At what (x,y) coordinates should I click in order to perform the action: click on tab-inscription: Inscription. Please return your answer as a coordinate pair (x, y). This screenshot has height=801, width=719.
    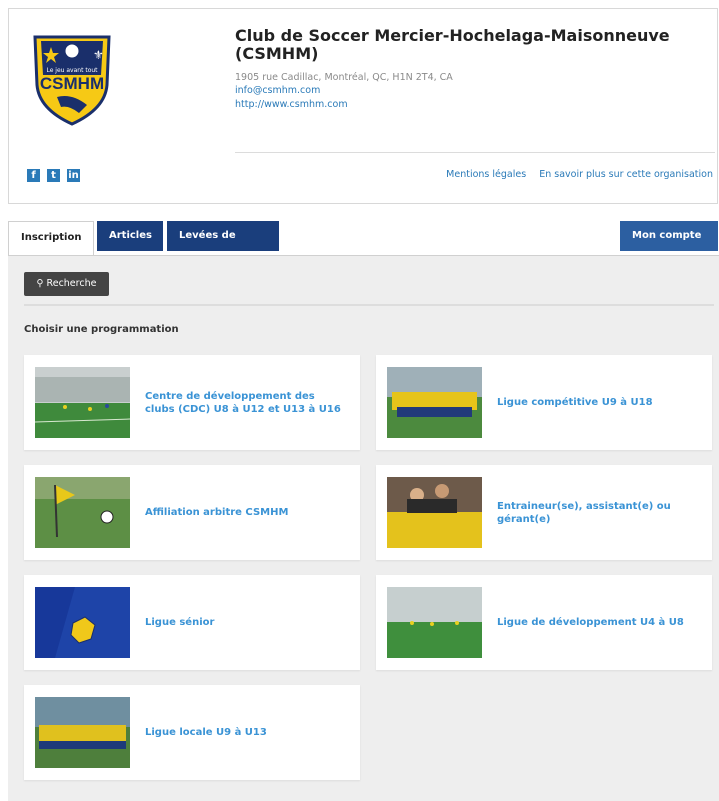
    Looking at the image, I should click on (51, 238).